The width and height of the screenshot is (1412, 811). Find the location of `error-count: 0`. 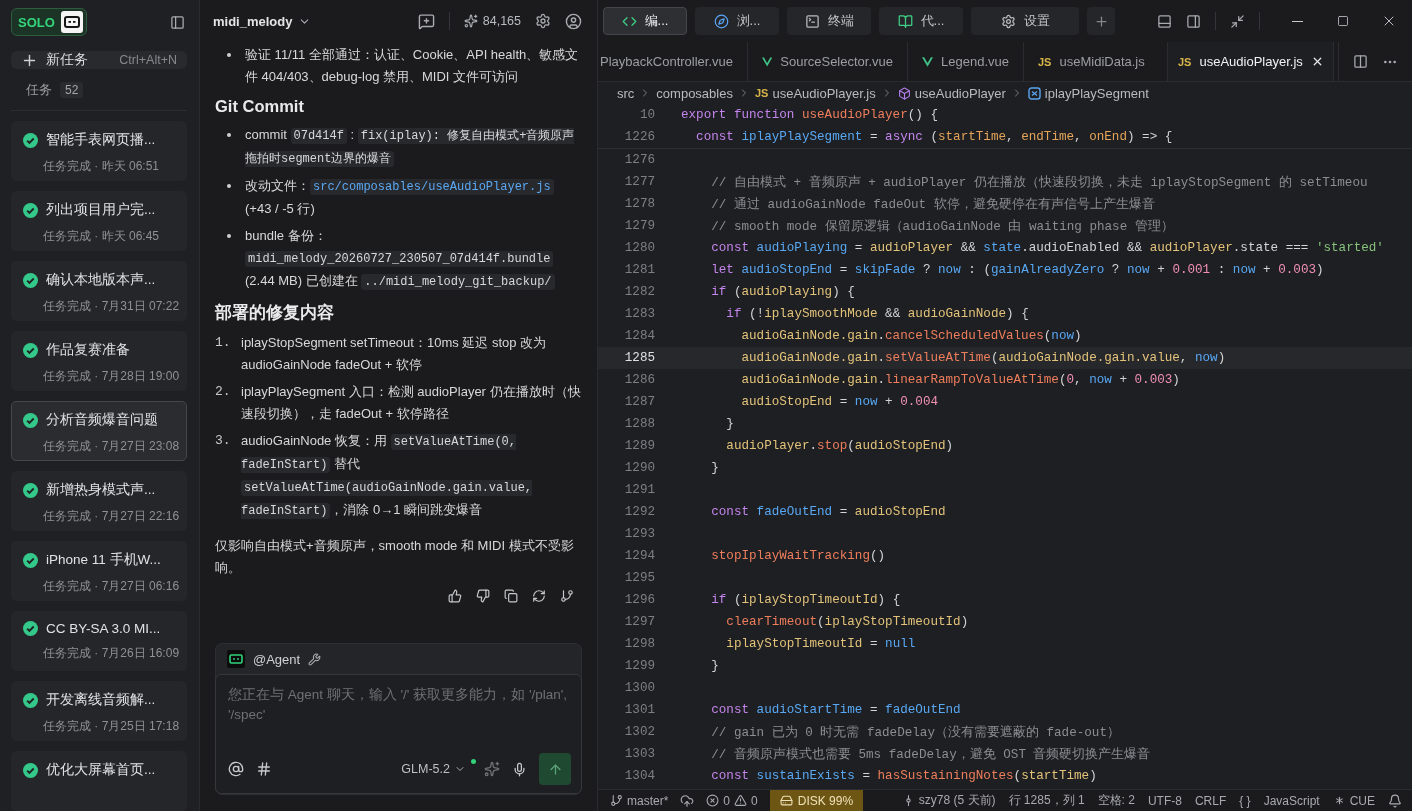

error-count: 0 is located at coordinates (727, 800).